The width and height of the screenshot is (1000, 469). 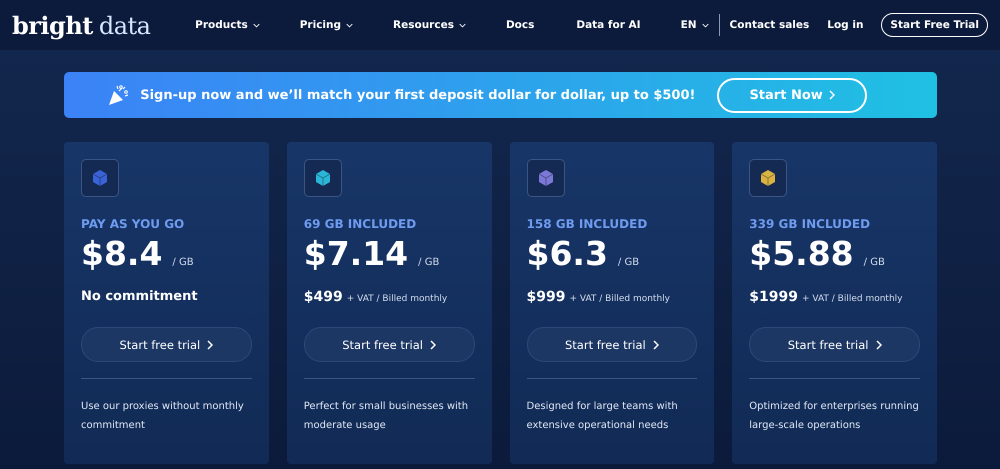 What do you see at coordinates (834, 416) in the screenshot?
I see `plan-description: Optimized for enterprises running large-scale operations` at bounding box center [834, 416].